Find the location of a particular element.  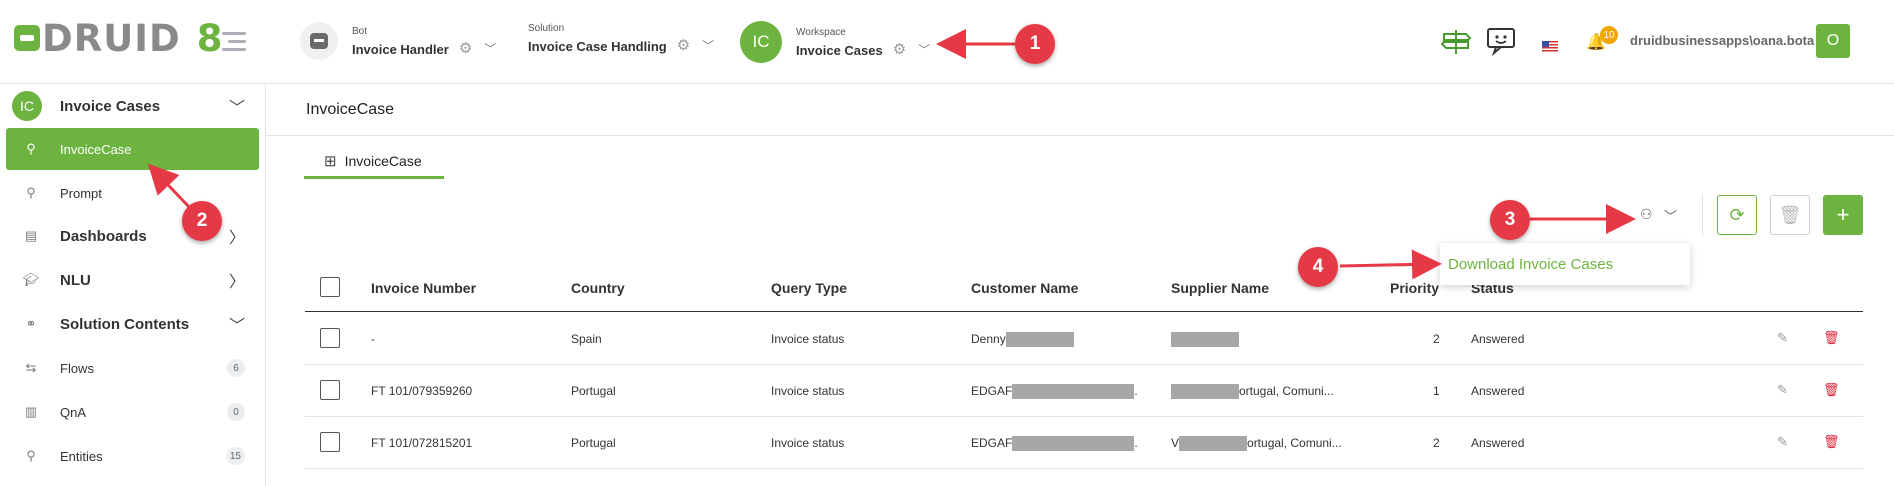

cell-customer-name: EDGAF. is located at coordinates (1054, 444).